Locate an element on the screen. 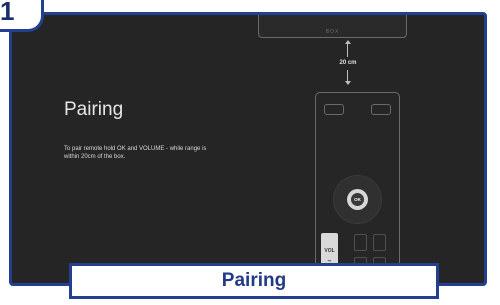  page-title: Pairing is located at coordinates (94, 109).